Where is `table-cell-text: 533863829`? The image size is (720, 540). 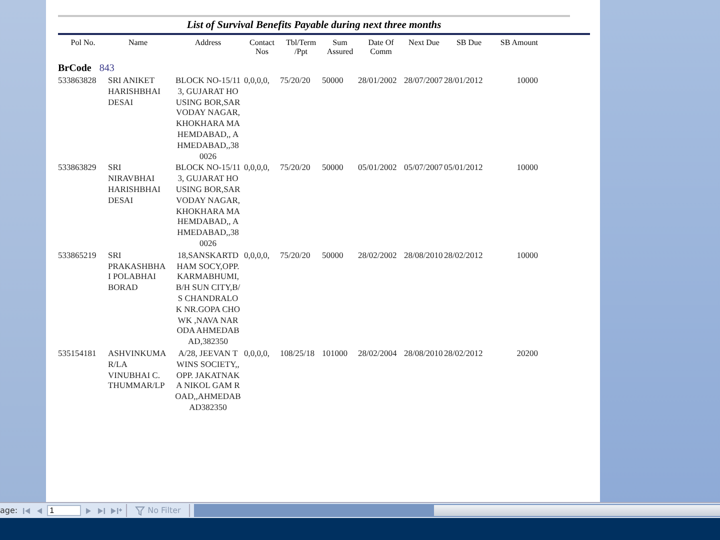
table-cell-text: 533863829 is located at coordinates (78, 168).